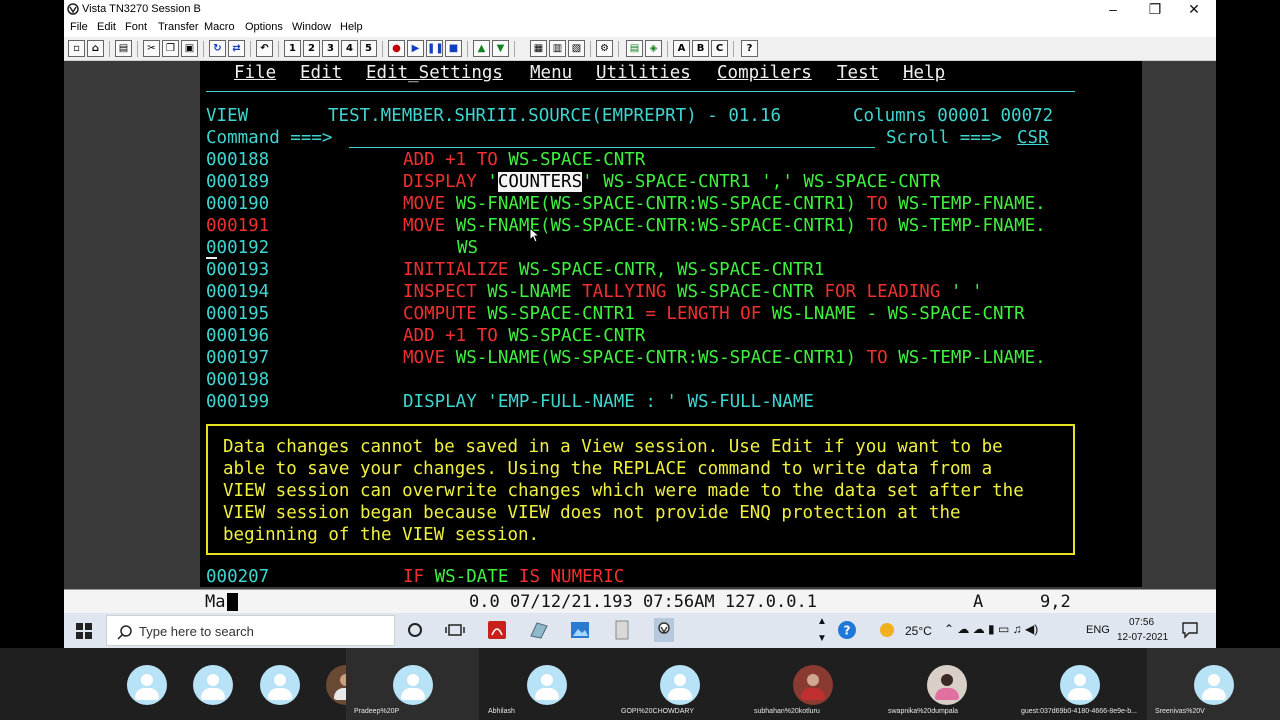  What do you see at coordinates (822, 621) in the screenshot?
I see `tray-scroll-up-icon: ▲` at bounding box center [822, 621].